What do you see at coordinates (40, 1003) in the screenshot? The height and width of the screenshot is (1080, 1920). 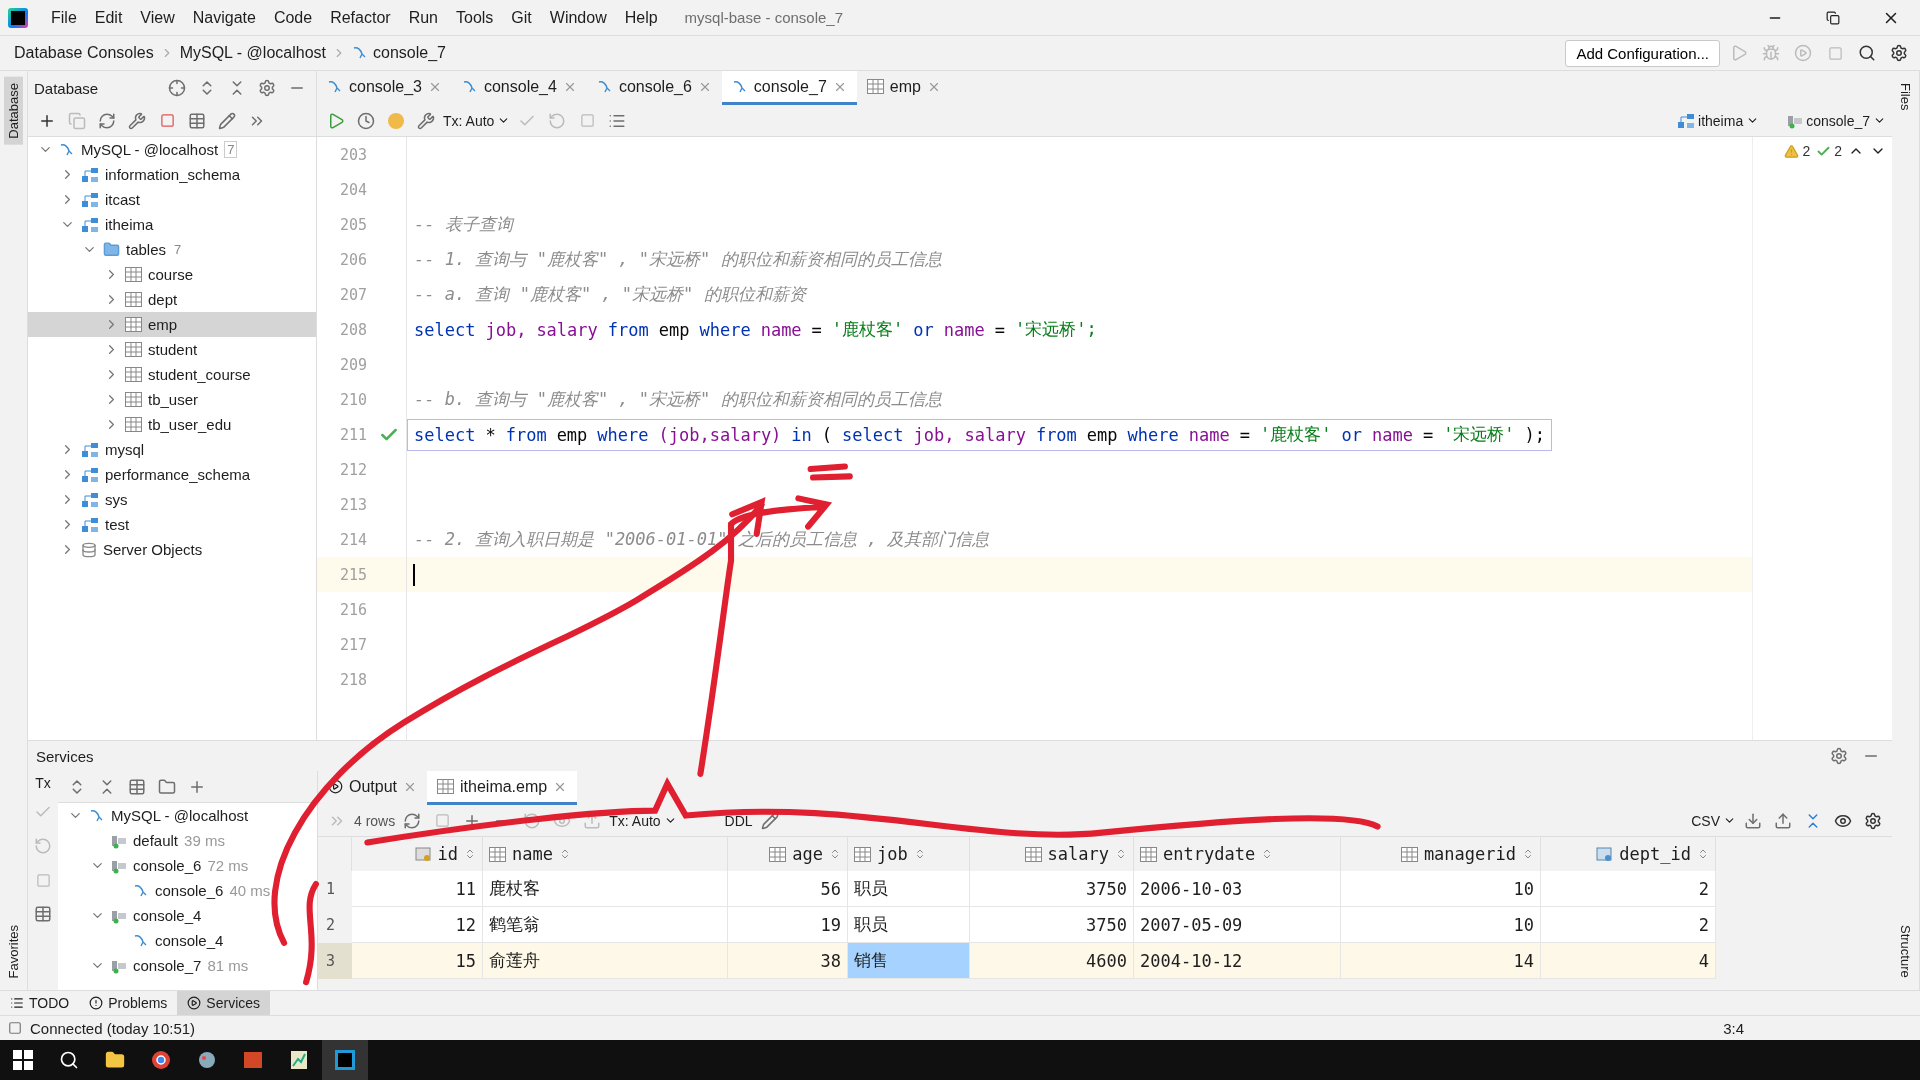 I see `tool-window-tab: TODO` at bounding box center [40, 1003].